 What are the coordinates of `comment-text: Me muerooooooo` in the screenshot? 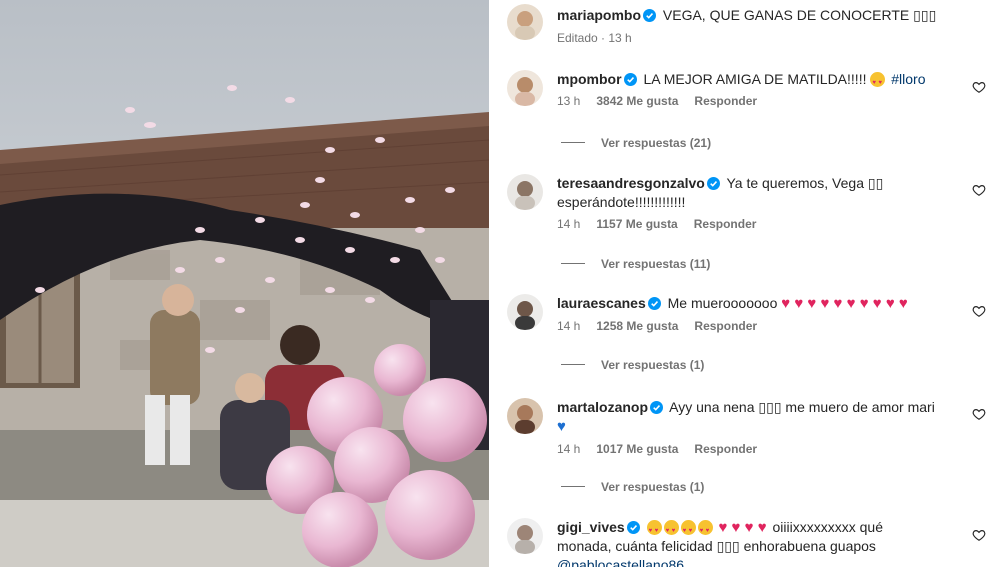 It's located at (722, 303).